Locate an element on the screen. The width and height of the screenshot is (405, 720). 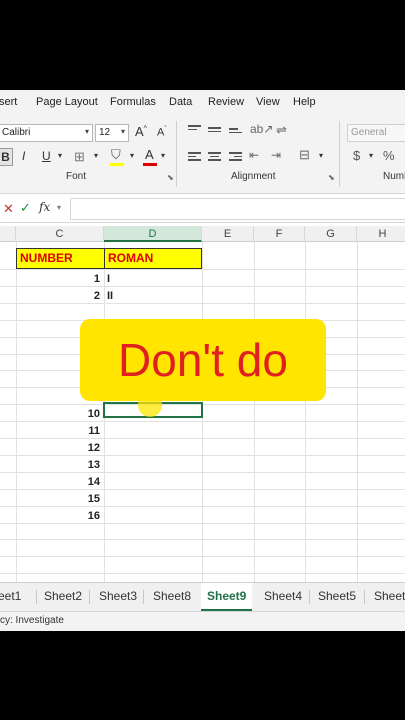
sheet-tab: Sheet3 is located at coordinates (118, 597).